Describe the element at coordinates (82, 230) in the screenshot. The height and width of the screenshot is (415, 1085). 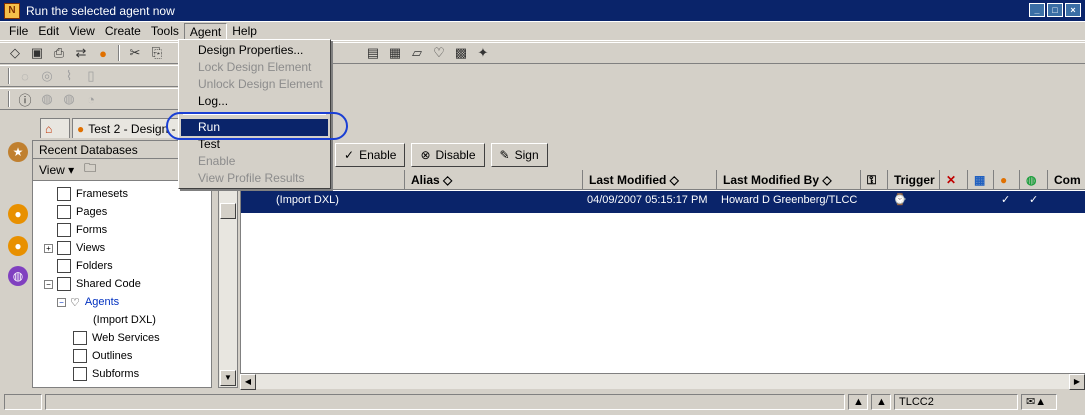
I see `tree-item-forms: Forms` at that location.